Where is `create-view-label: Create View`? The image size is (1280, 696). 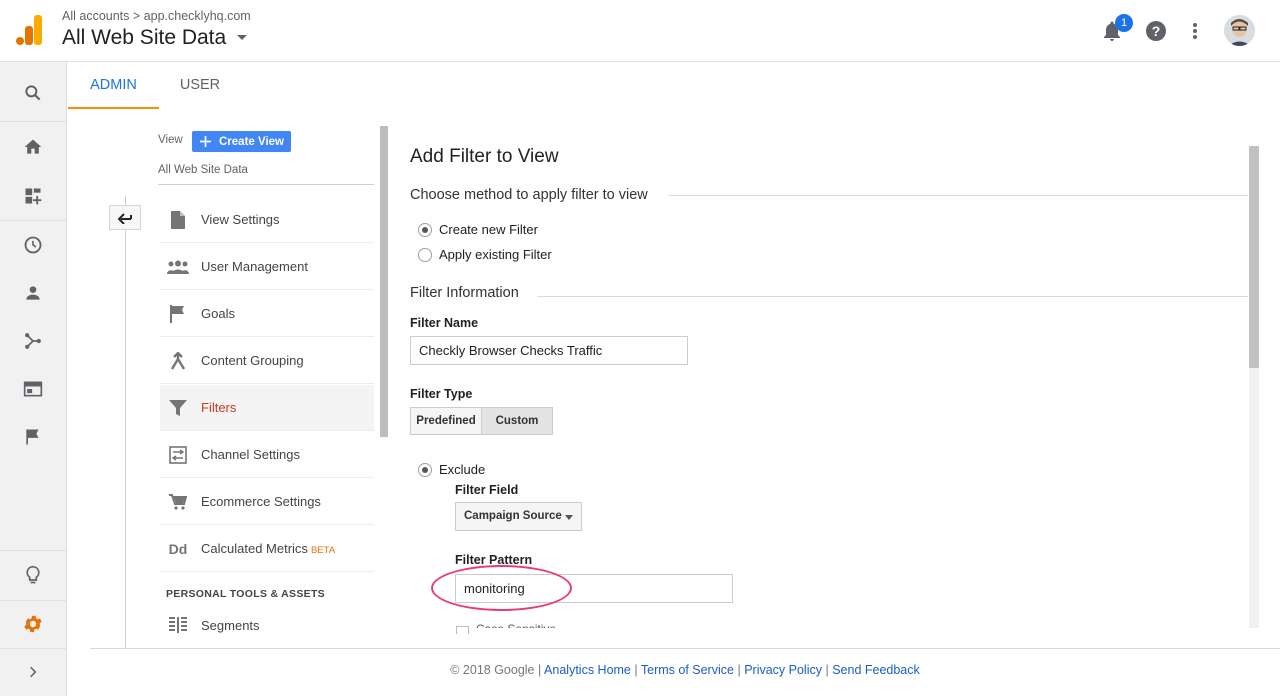 create-view-label: Create View is located at coordinates (251, 141).